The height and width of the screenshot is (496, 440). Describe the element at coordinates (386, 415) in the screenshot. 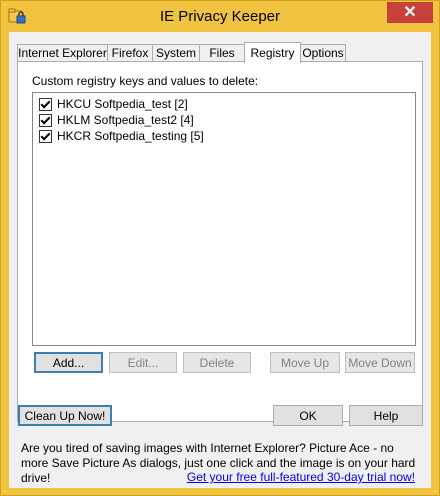

I see `help-button: Help` at that location.